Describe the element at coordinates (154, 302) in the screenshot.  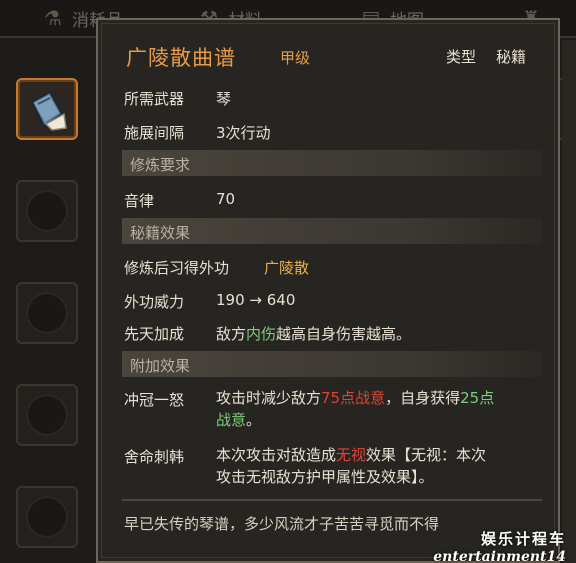
I see `external-power-label: 外功威力` at that location.